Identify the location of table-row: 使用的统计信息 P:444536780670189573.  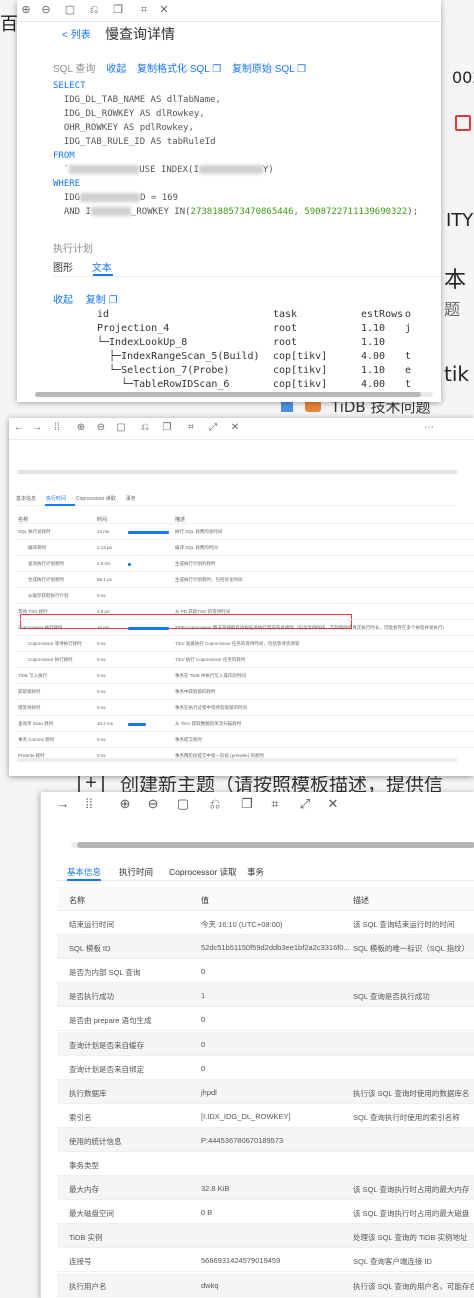
(265, 1139).